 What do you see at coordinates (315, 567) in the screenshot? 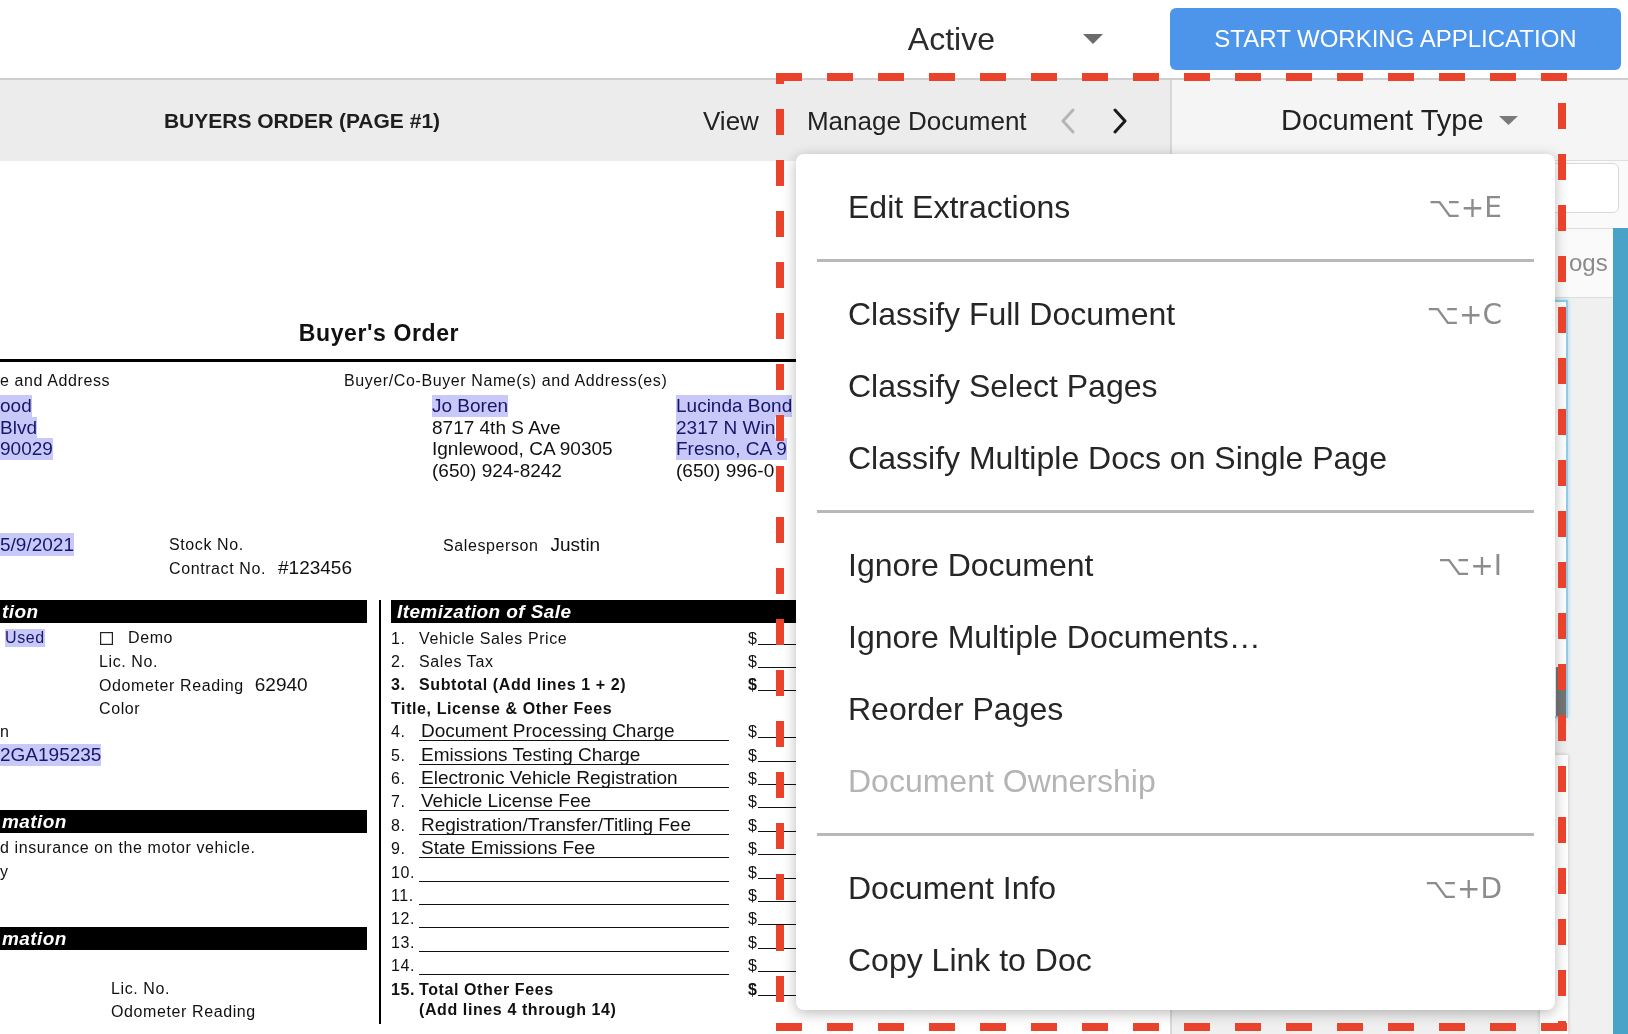
I see `field-value: #123456` at bounding box center [315, 567].